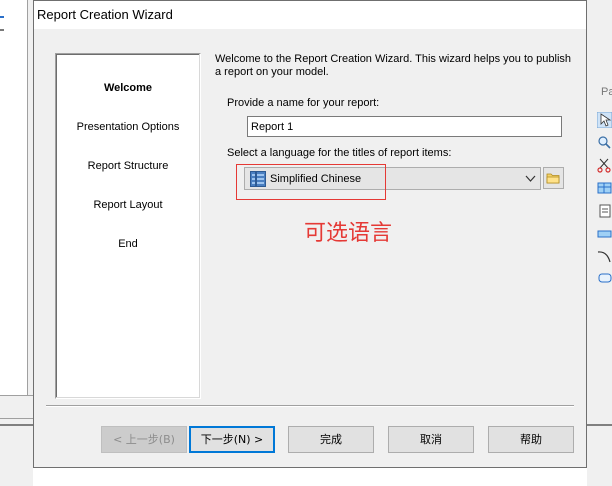  Describe the element at coordinates (348, 233) in the screenshot. I see `annotation-text: 可选语言` at that location.